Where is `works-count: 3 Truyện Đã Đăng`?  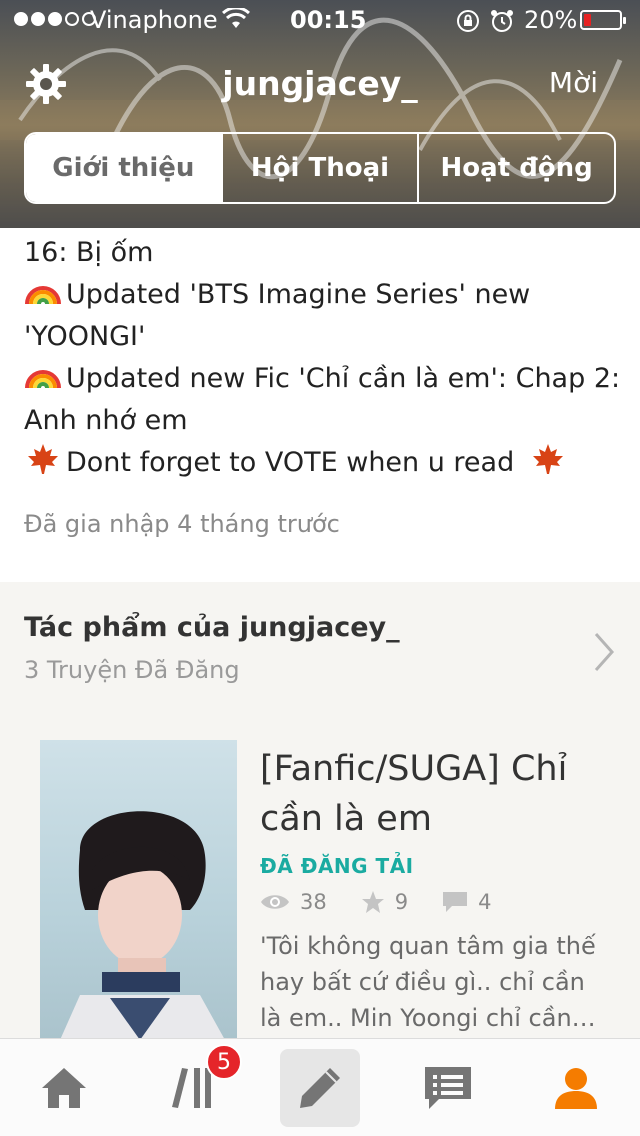 works-count: 3 Truyện Đã Đăng is located at coordinates (132, 670).